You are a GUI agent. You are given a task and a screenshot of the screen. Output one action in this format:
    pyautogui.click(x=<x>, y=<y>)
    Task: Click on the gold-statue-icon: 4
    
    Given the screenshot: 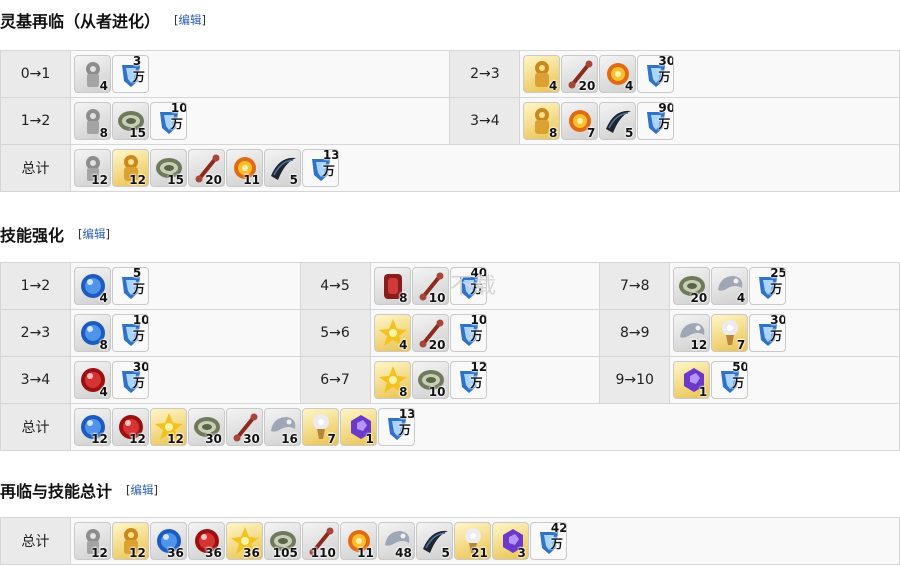 What is the action you would take?
    pyautogui.click(x=542, y=74)
    